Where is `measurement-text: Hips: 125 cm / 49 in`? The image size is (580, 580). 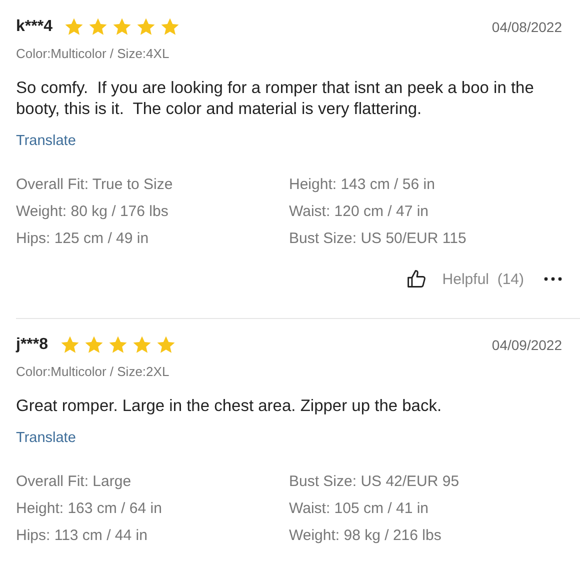
measurement-text: Hips: 125 cm / 49 in is located at coordinates (83, 238).